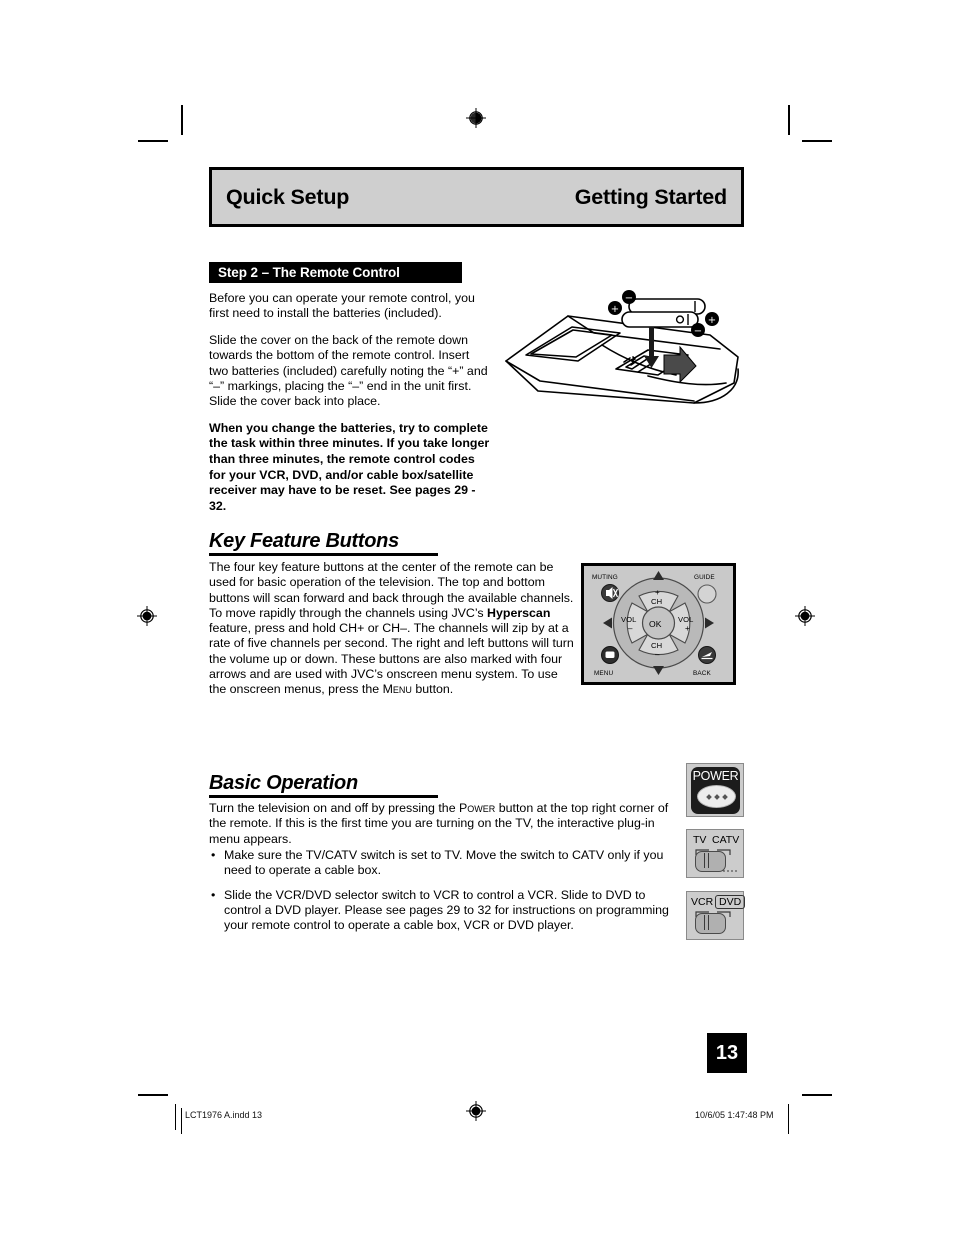  What do you see at coordinates (304, 541) in the screenshot?
I see `key-feature-heading: Key Feature Buttons` at bounding box center [304, 541].